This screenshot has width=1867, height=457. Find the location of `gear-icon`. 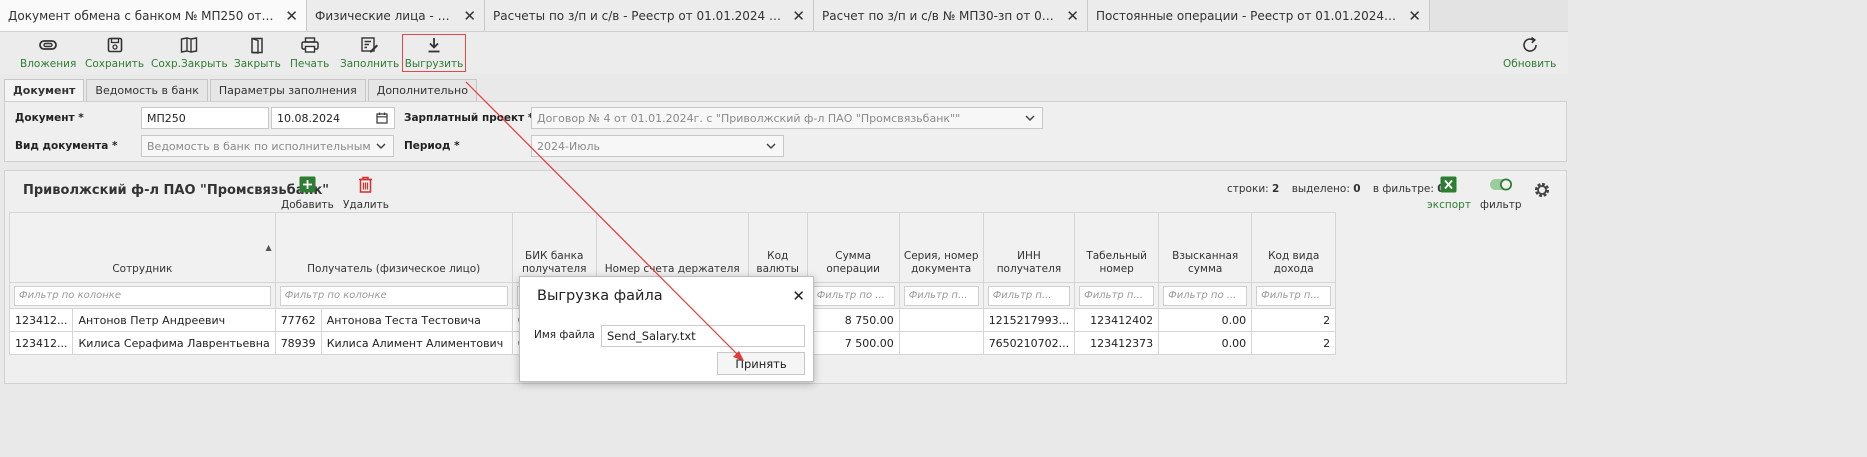

gear-icon is located at coordinates (1542, 191).